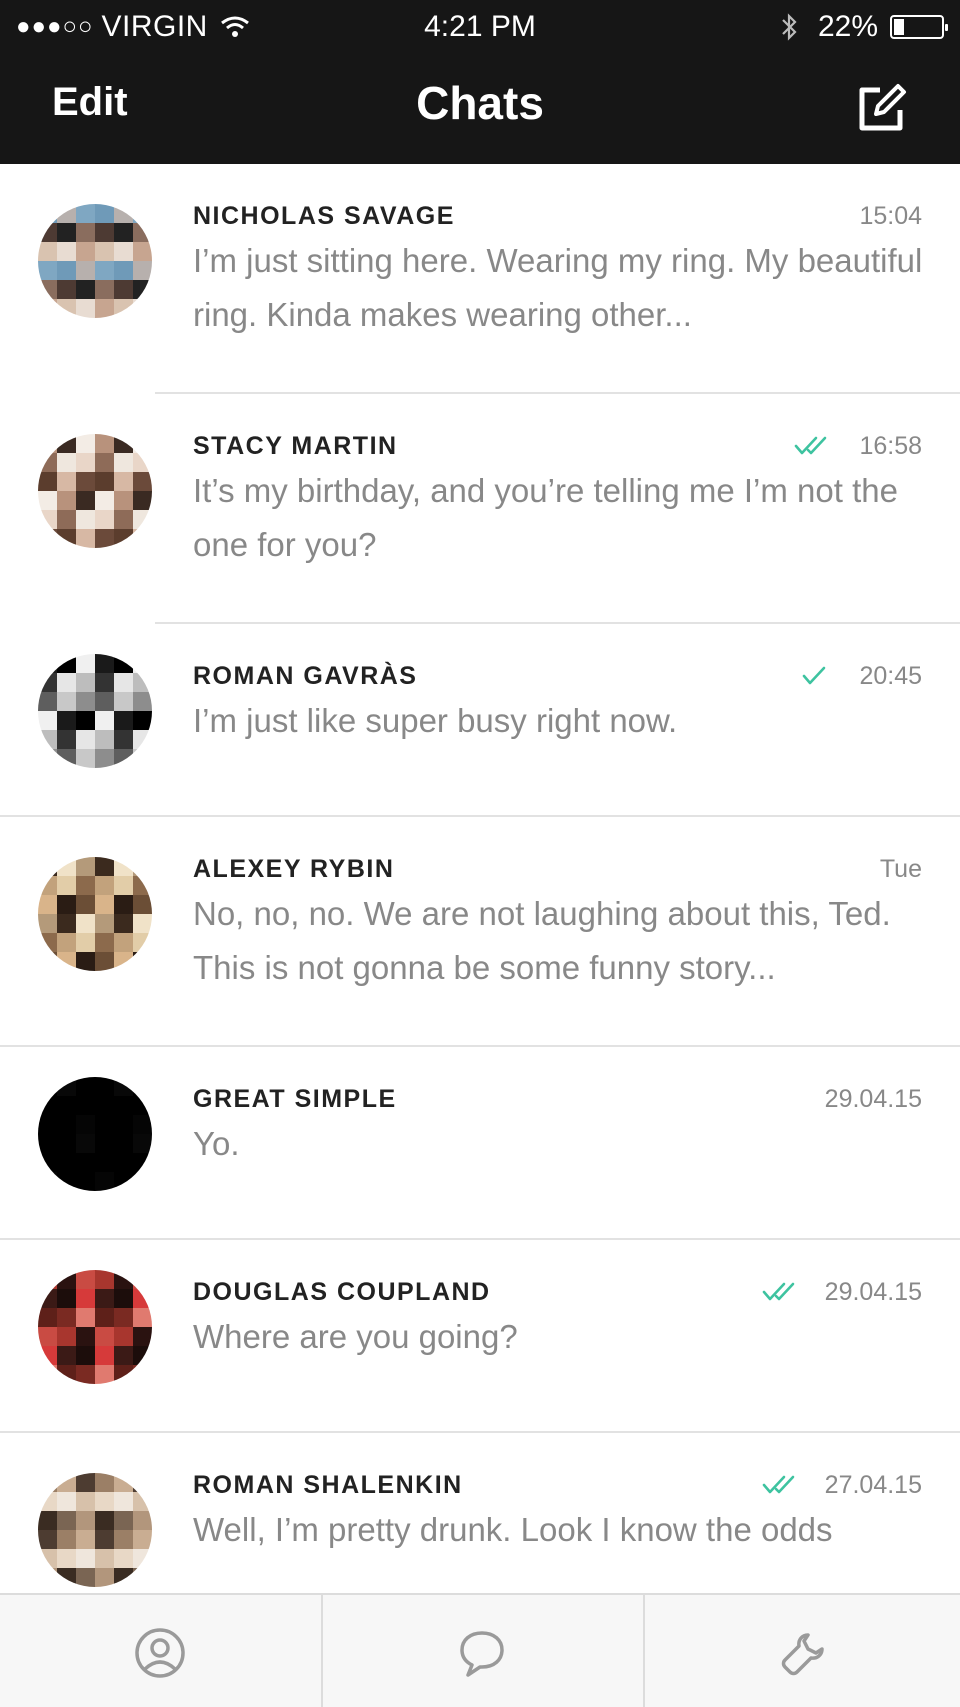  Describe the element at coordinates (480, 1143) in the screenshot. I see `chat-row: GREAT SIMPLE 29.04.15 Yo.` at that location.